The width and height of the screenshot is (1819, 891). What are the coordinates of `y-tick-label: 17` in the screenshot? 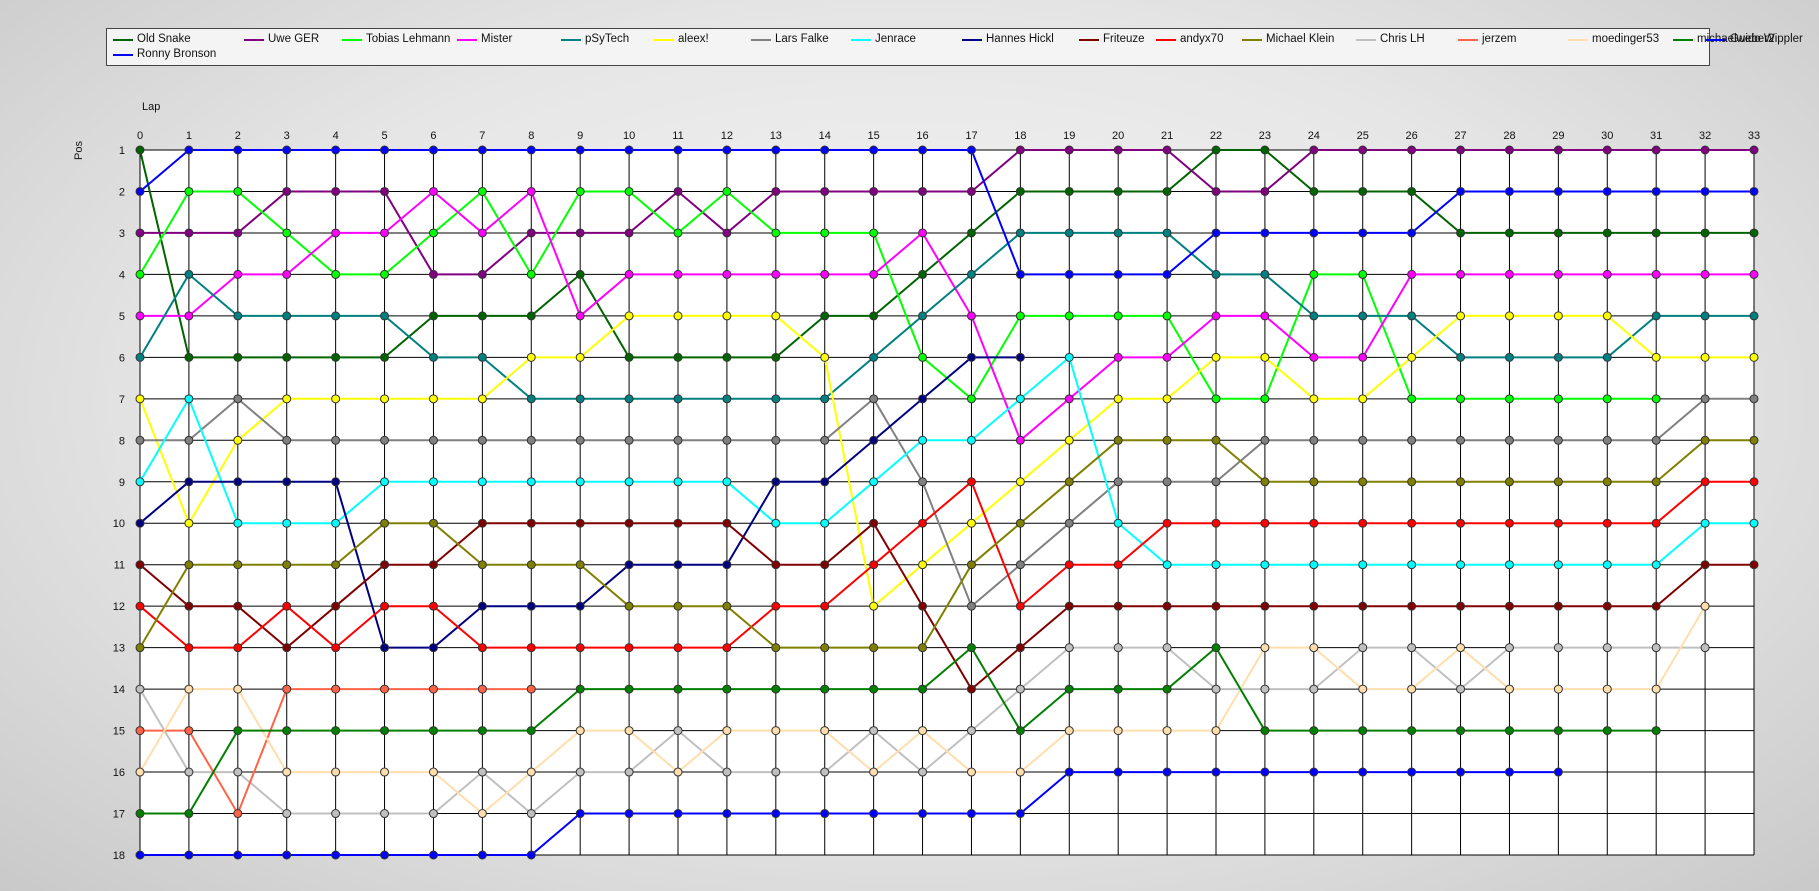 It's located at (119, 815).